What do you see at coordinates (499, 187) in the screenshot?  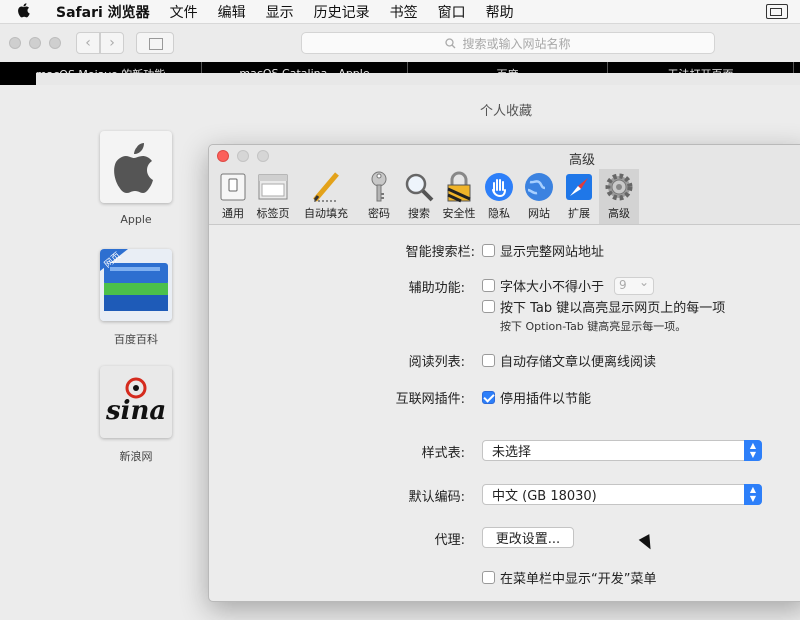 I see `hand-icon` at bounding box center [499, 187].